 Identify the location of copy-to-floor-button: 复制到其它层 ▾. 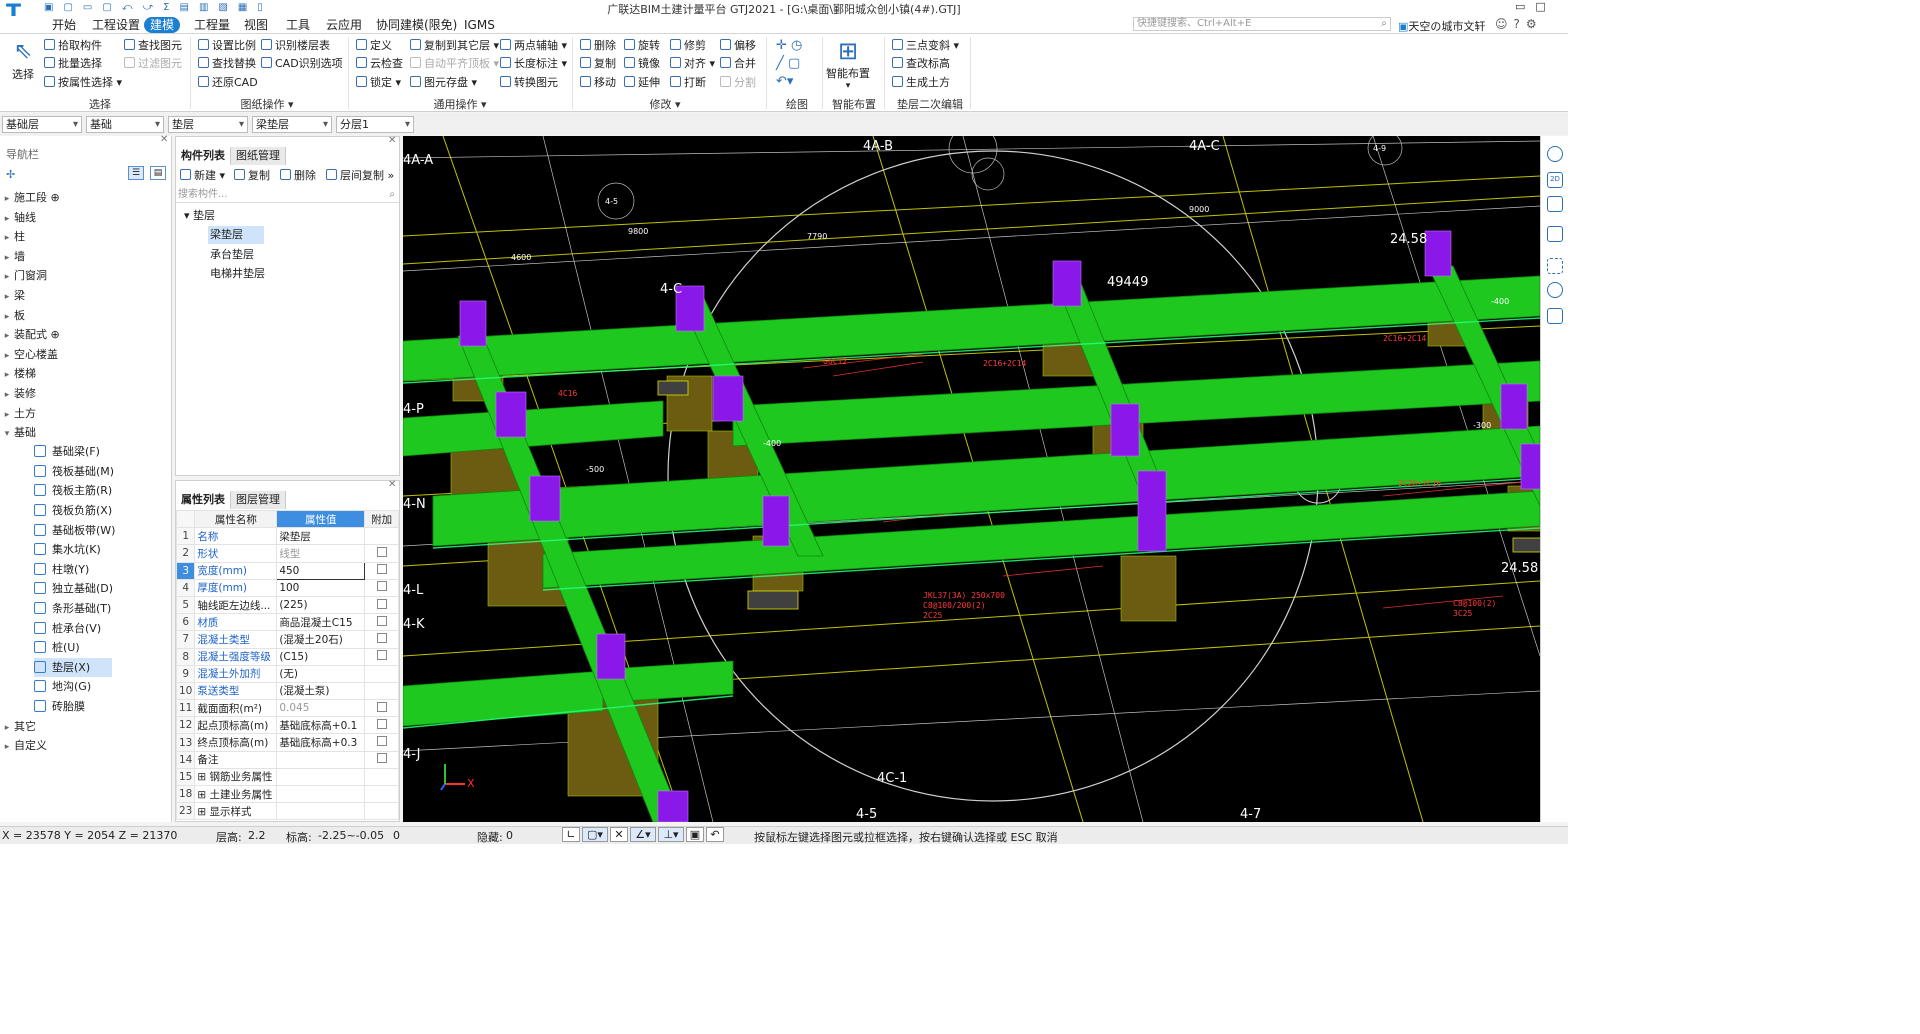
(454, 45).